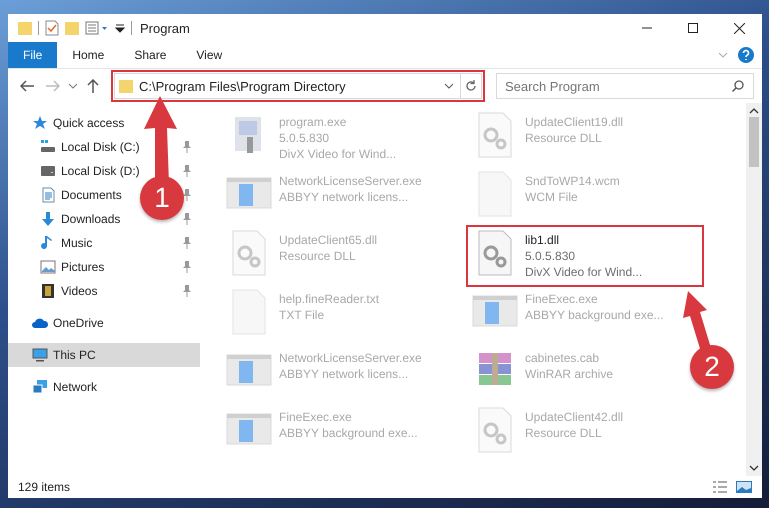 This screenshot has width=769, height=508. What do you see at coordinates (126, 86) in the screenshot?
I see `folder-icon` at bounding box center [126, 86].